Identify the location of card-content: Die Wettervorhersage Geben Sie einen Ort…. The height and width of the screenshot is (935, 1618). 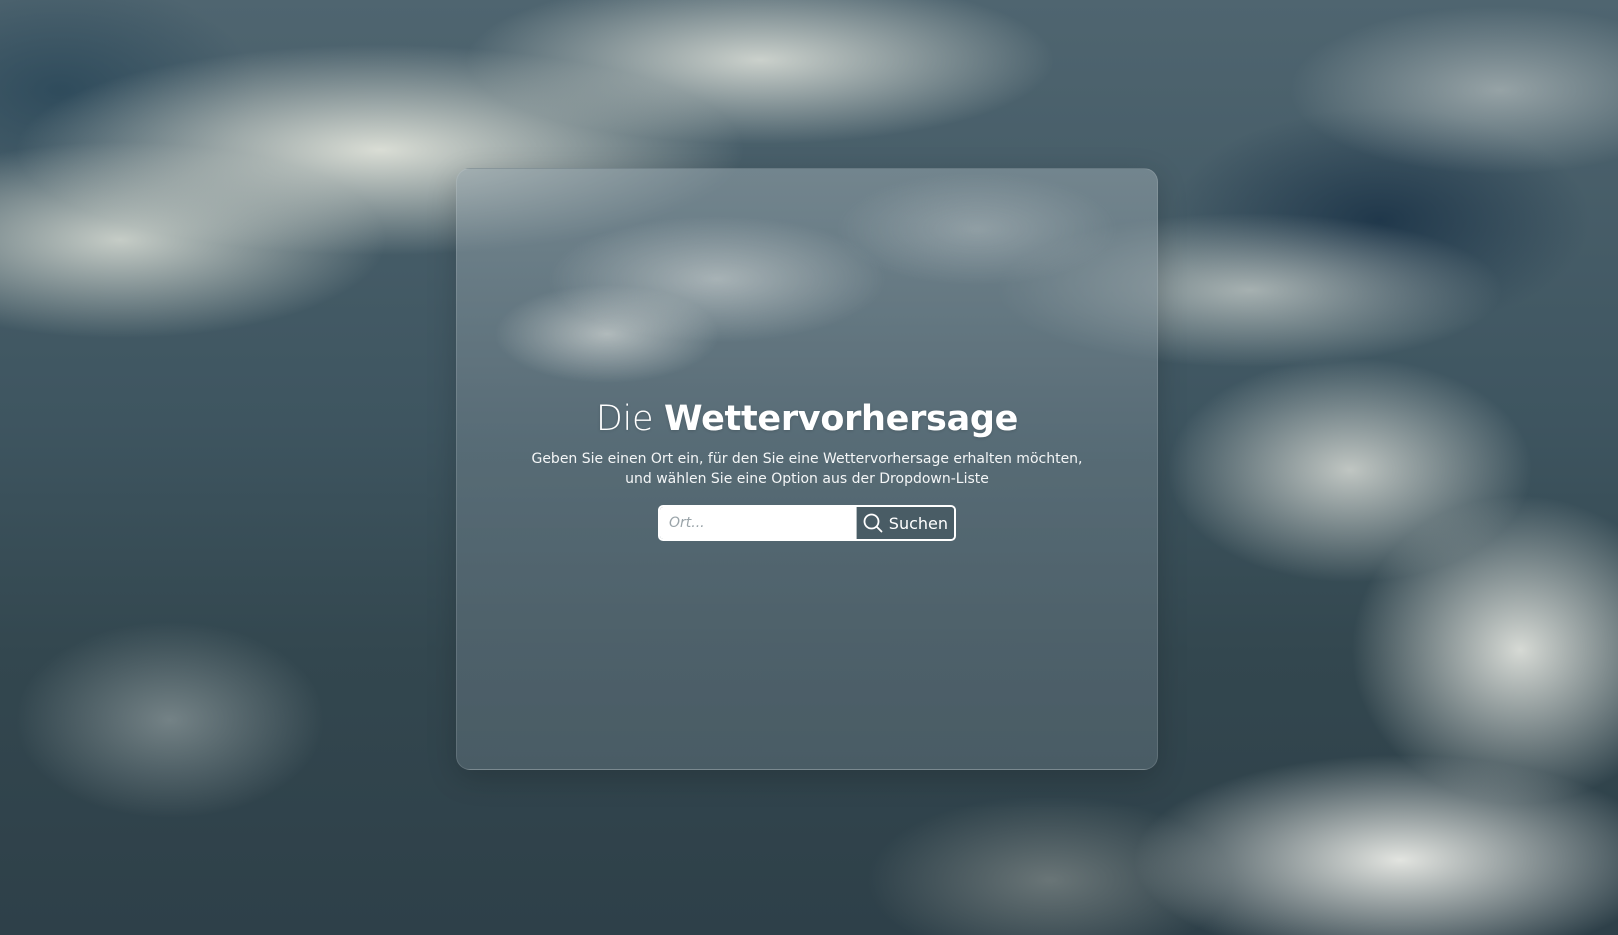
(807, 469).